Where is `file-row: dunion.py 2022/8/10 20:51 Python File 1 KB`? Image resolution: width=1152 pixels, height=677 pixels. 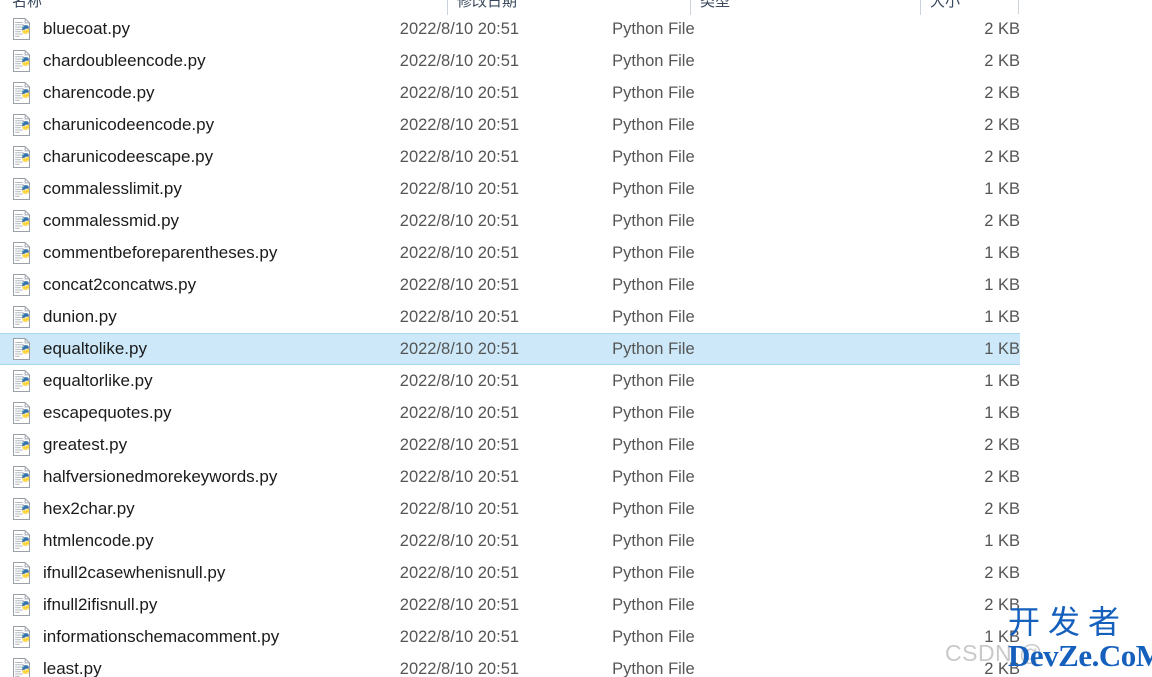 file-row: dunion.py 2022/8/10 20:51 Python File 1 KB is located at coordinates (510, 317).